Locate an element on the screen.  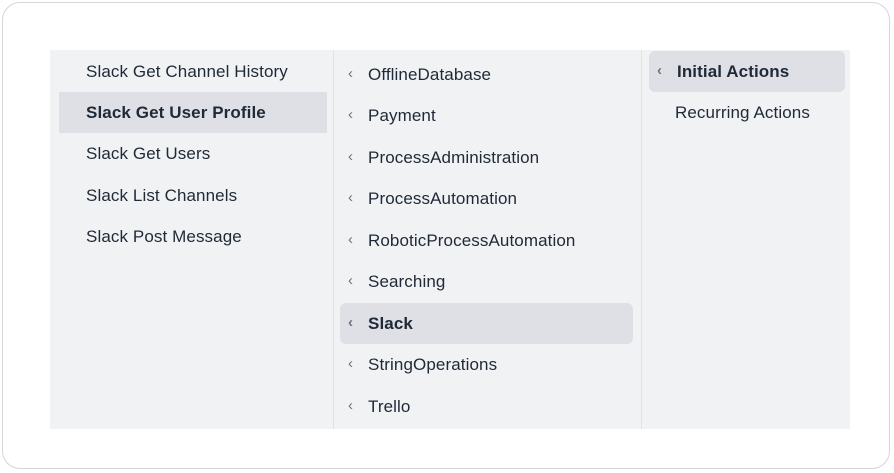
menu-item-slack-get-users: Slack Get Users is located at coordinates (193, 153).